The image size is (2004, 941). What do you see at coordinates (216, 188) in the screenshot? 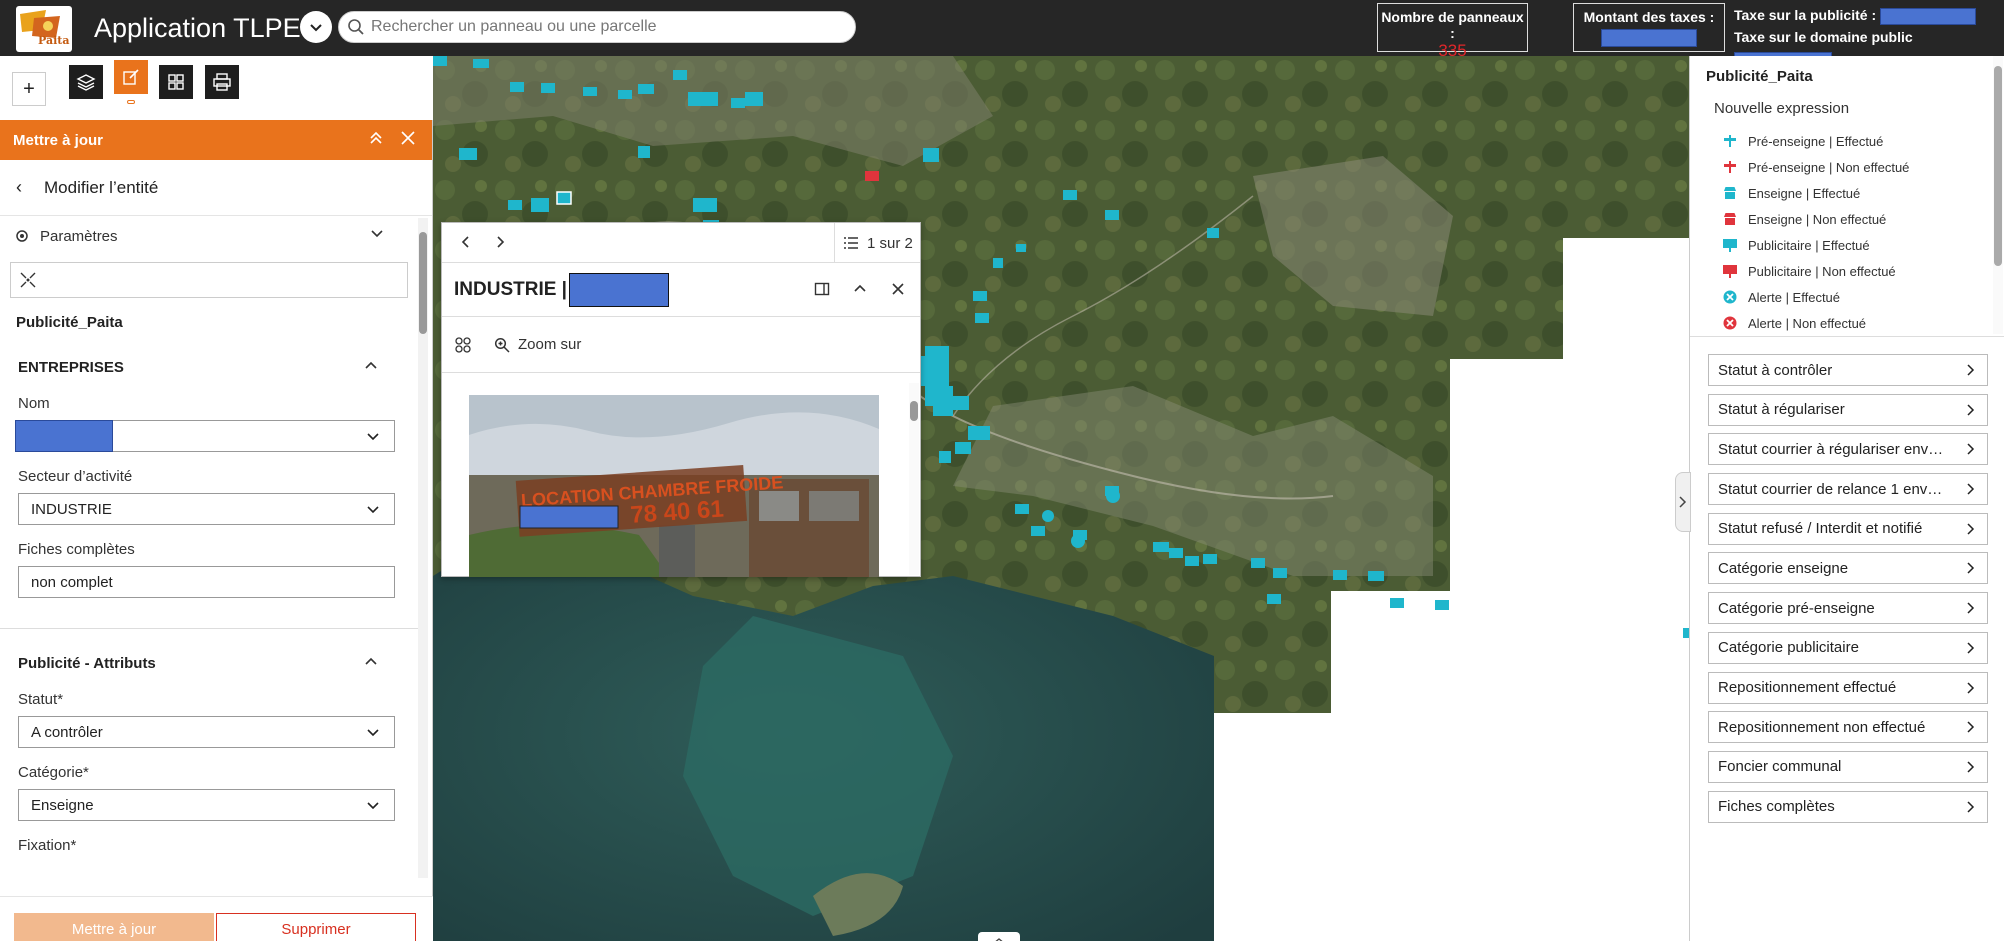
I see `edit-subheader: ‹ Modifier l’entité` at bounding box center [216, 188].